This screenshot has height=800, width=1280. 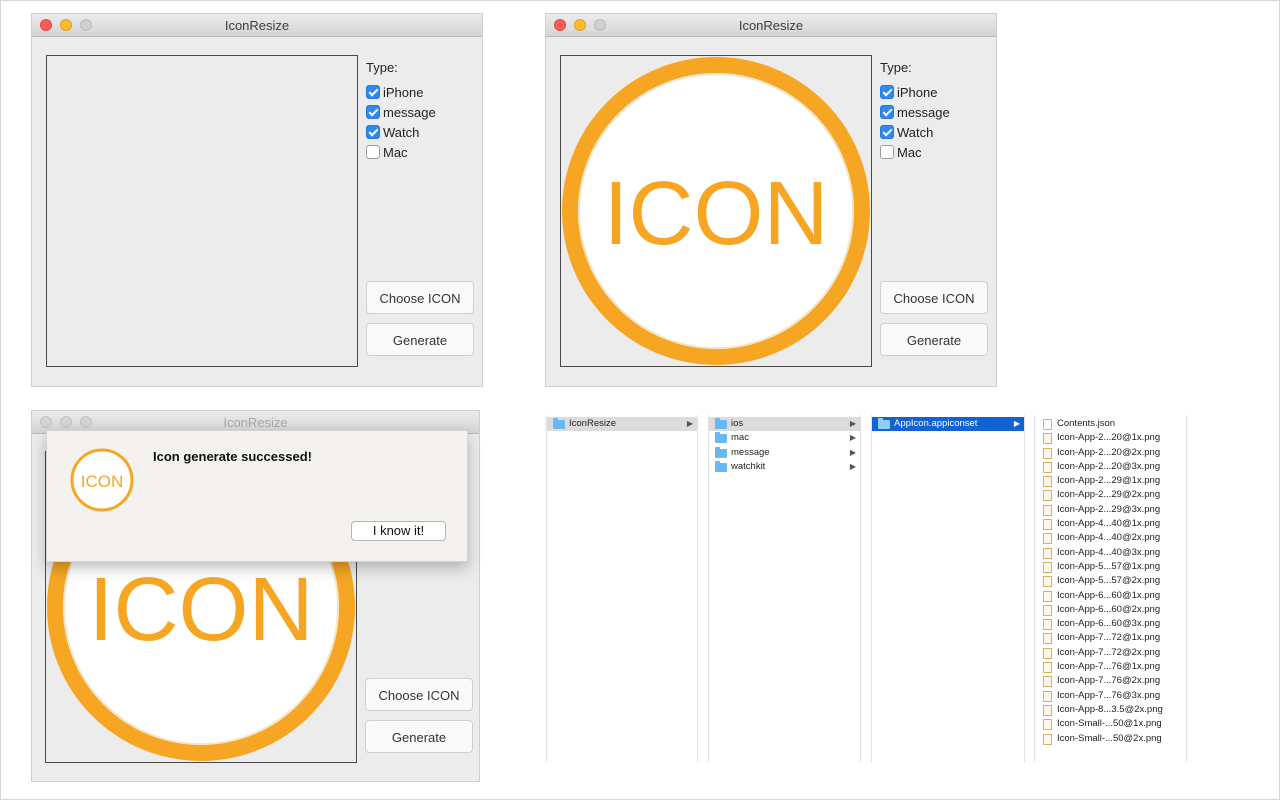 I want to click on file-item: Icon-App-2...29@2x.png, so click(x=1110, y=495).